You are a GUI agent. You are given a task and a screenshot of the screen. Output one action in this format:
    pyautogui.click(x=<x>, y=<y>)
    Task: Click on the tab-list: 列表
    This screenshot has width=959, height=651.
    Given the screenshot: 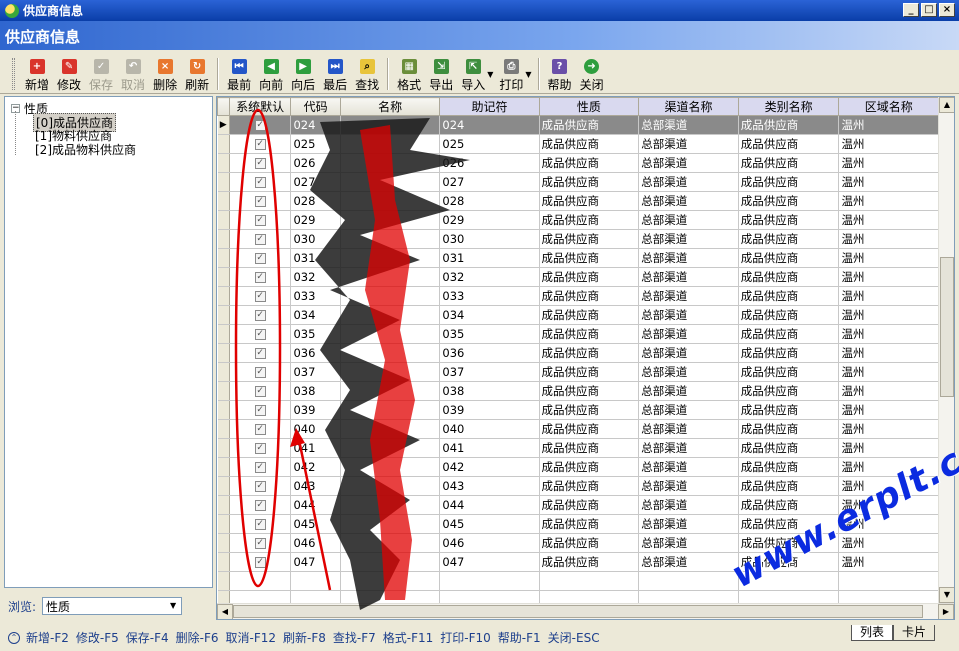 What is the action you would take?
    pyautogui.click(x=871, y=633)
    